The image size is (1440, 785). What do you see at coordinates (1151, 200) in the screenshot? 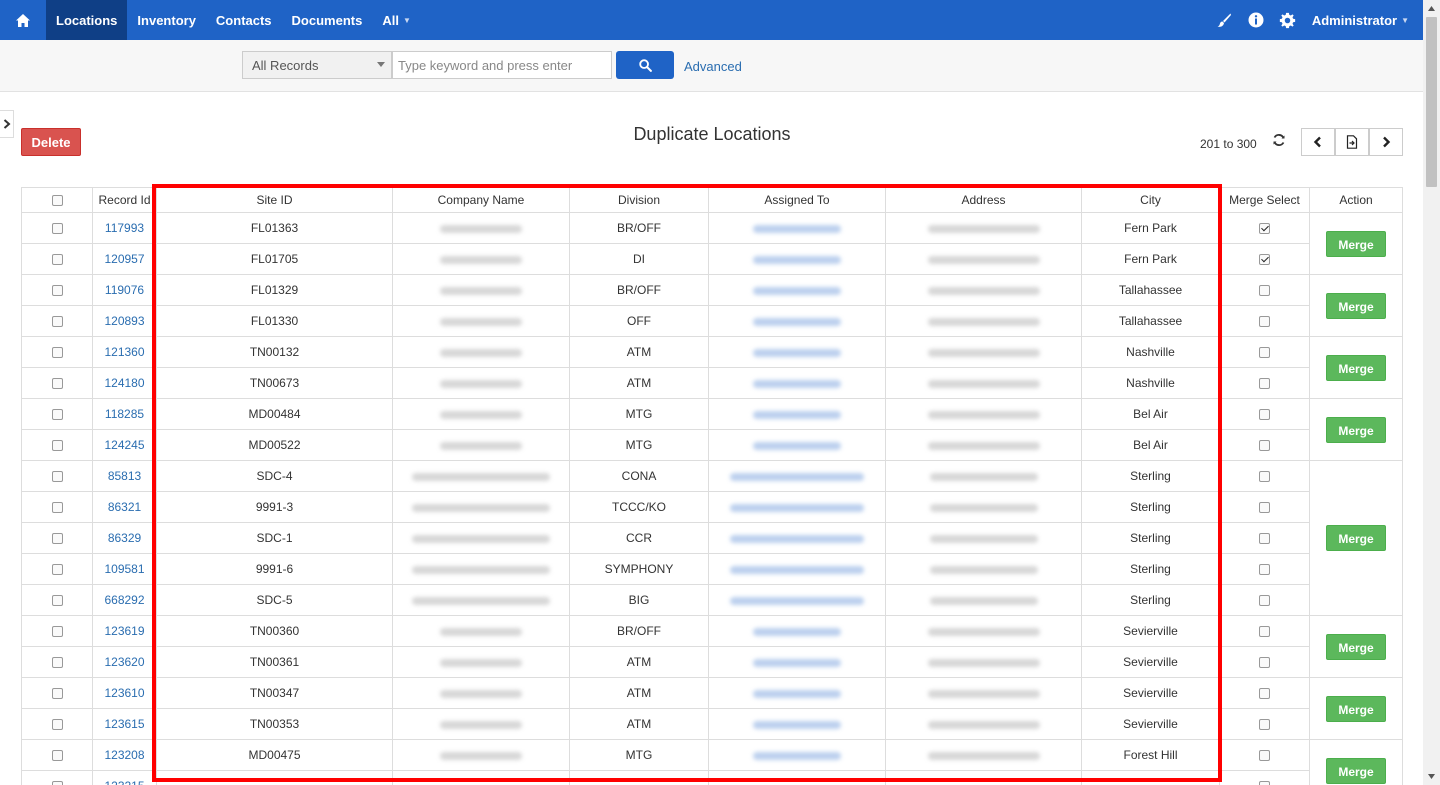
I see `header-city: City` at bounding box center [1151, 200].